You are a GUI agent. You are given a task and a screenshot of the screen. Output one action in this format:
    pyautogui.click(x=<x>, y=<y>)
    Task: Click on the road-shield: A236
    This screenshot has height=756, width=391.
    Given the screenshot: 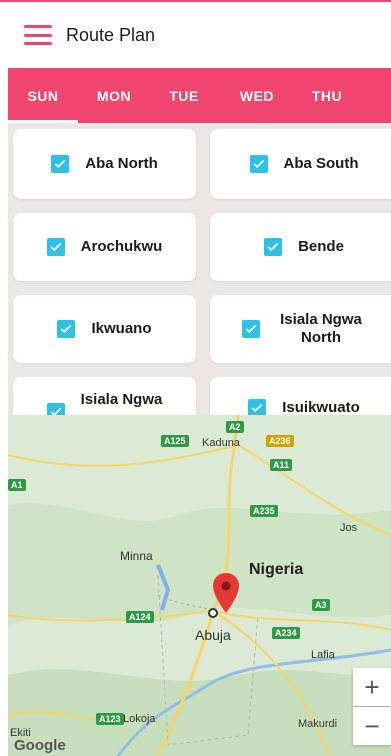 What is the action you would take?
    pyautogui.click(x=280, y=441)
    